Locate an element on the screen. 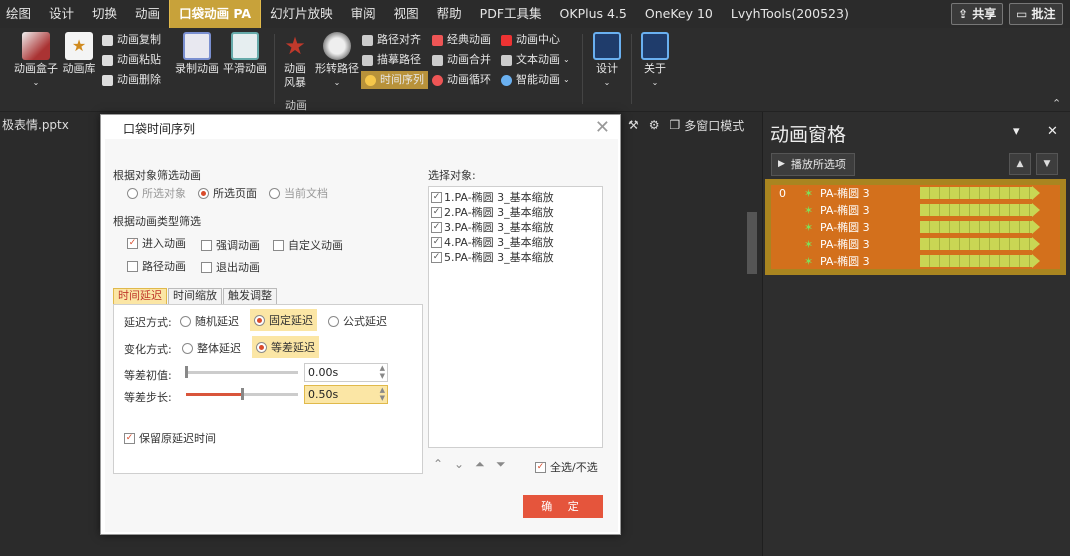 The height and width of the screenshot is (556, 1070). move-up-button: ▲ is located at coordinates (1020, 164).